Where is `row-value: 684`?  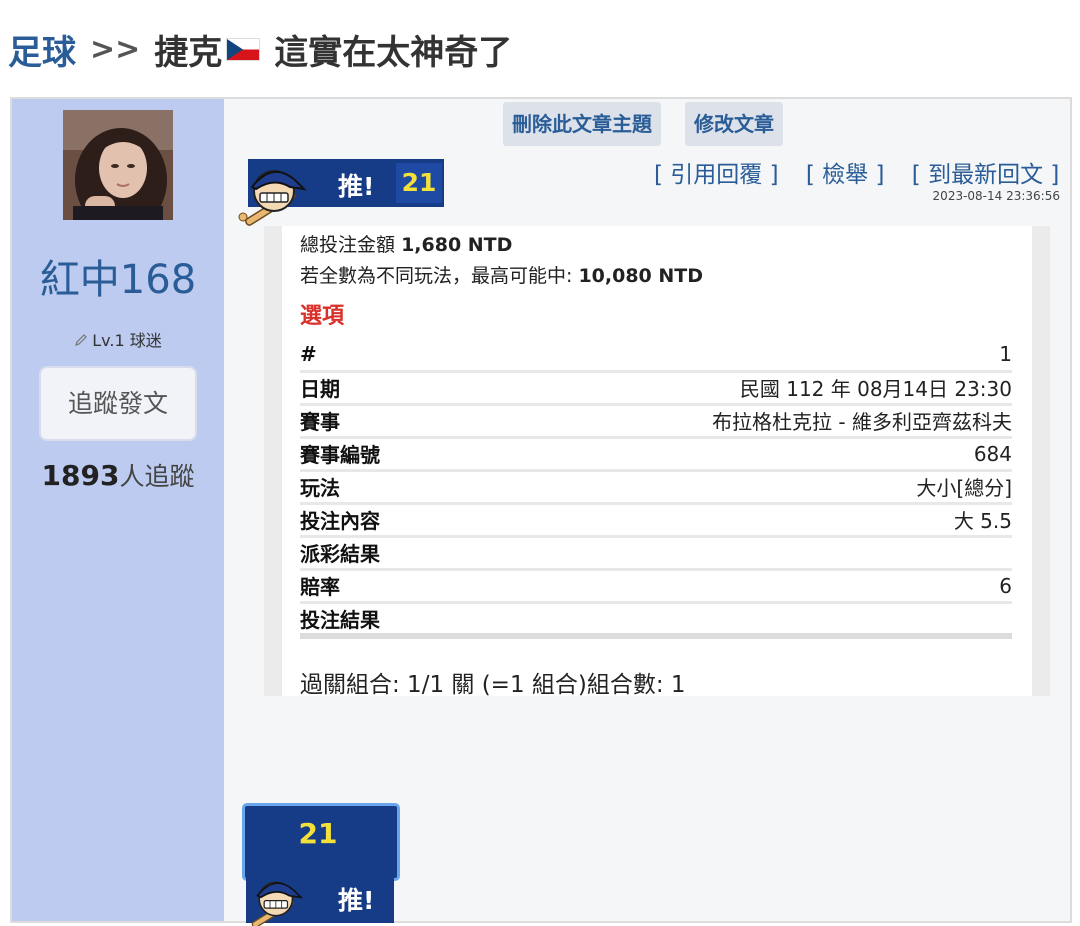 row-value: 684 is located at coordinates (730, 454).